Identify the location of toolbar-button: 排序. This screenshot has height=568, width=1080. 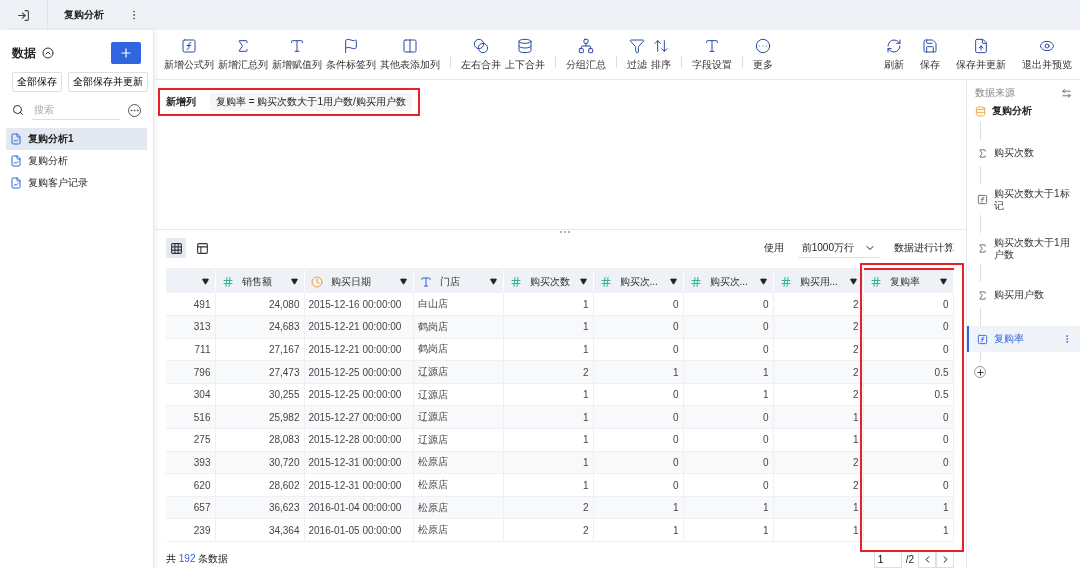
(661, 54).